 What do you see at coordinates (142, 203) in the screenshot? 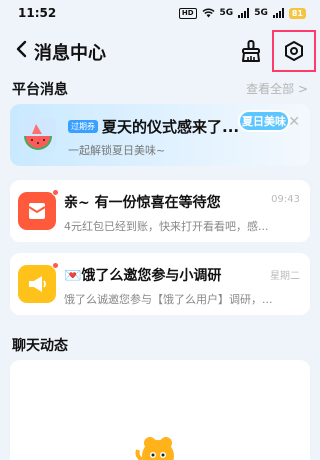
I see `message-title: 亲~ 有一份惊喜在等待您` at bounding box center [142, 203].